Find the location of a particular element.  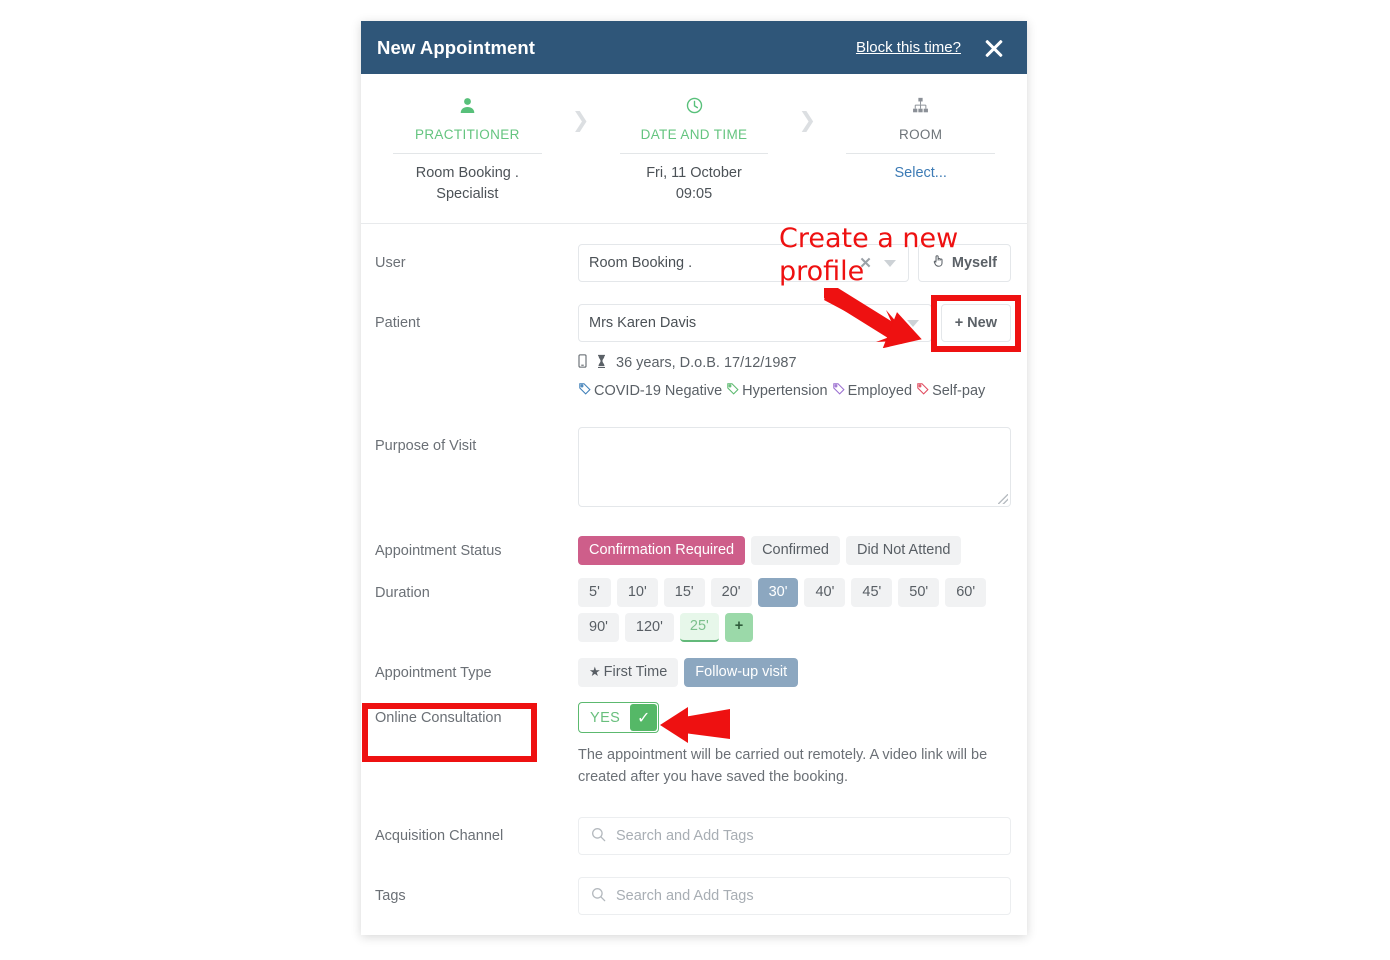

appointment-type-first-time: ★ First Time is located at coordinates (628, 672).